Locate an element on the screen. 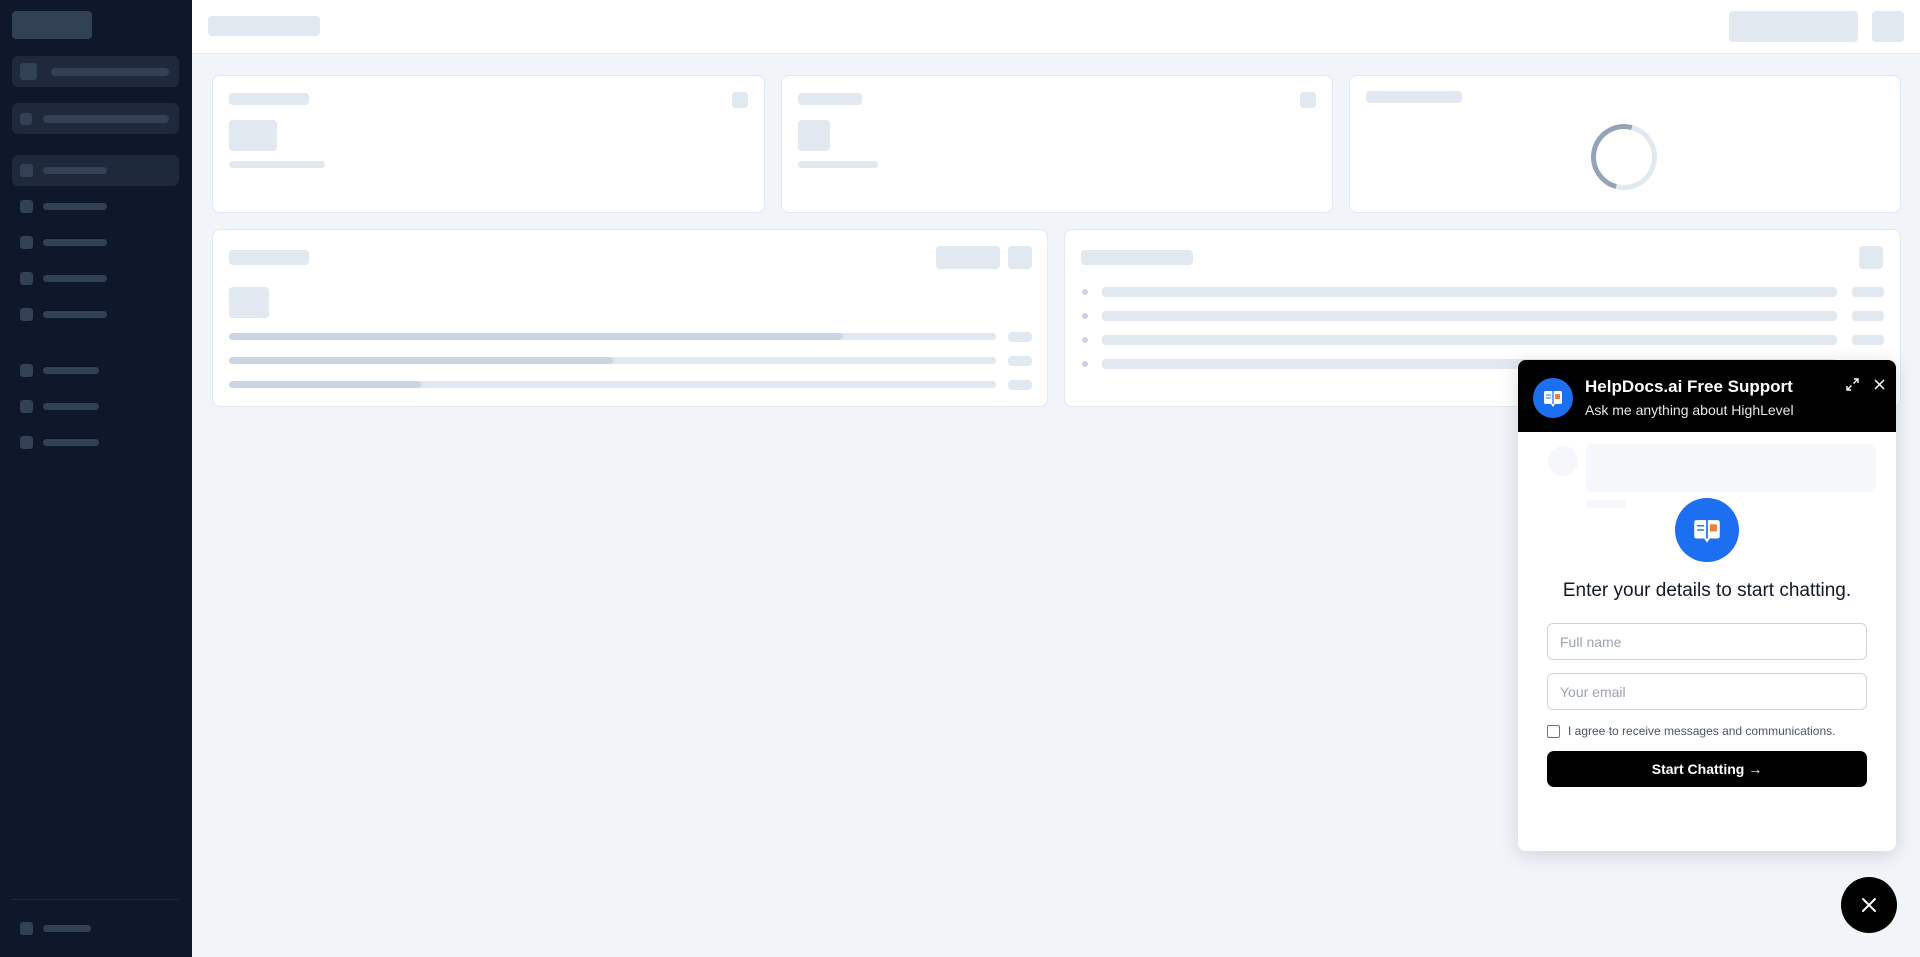  chat-title: HelpDocs.ai Free Support is located at coordinates (1689, 386).